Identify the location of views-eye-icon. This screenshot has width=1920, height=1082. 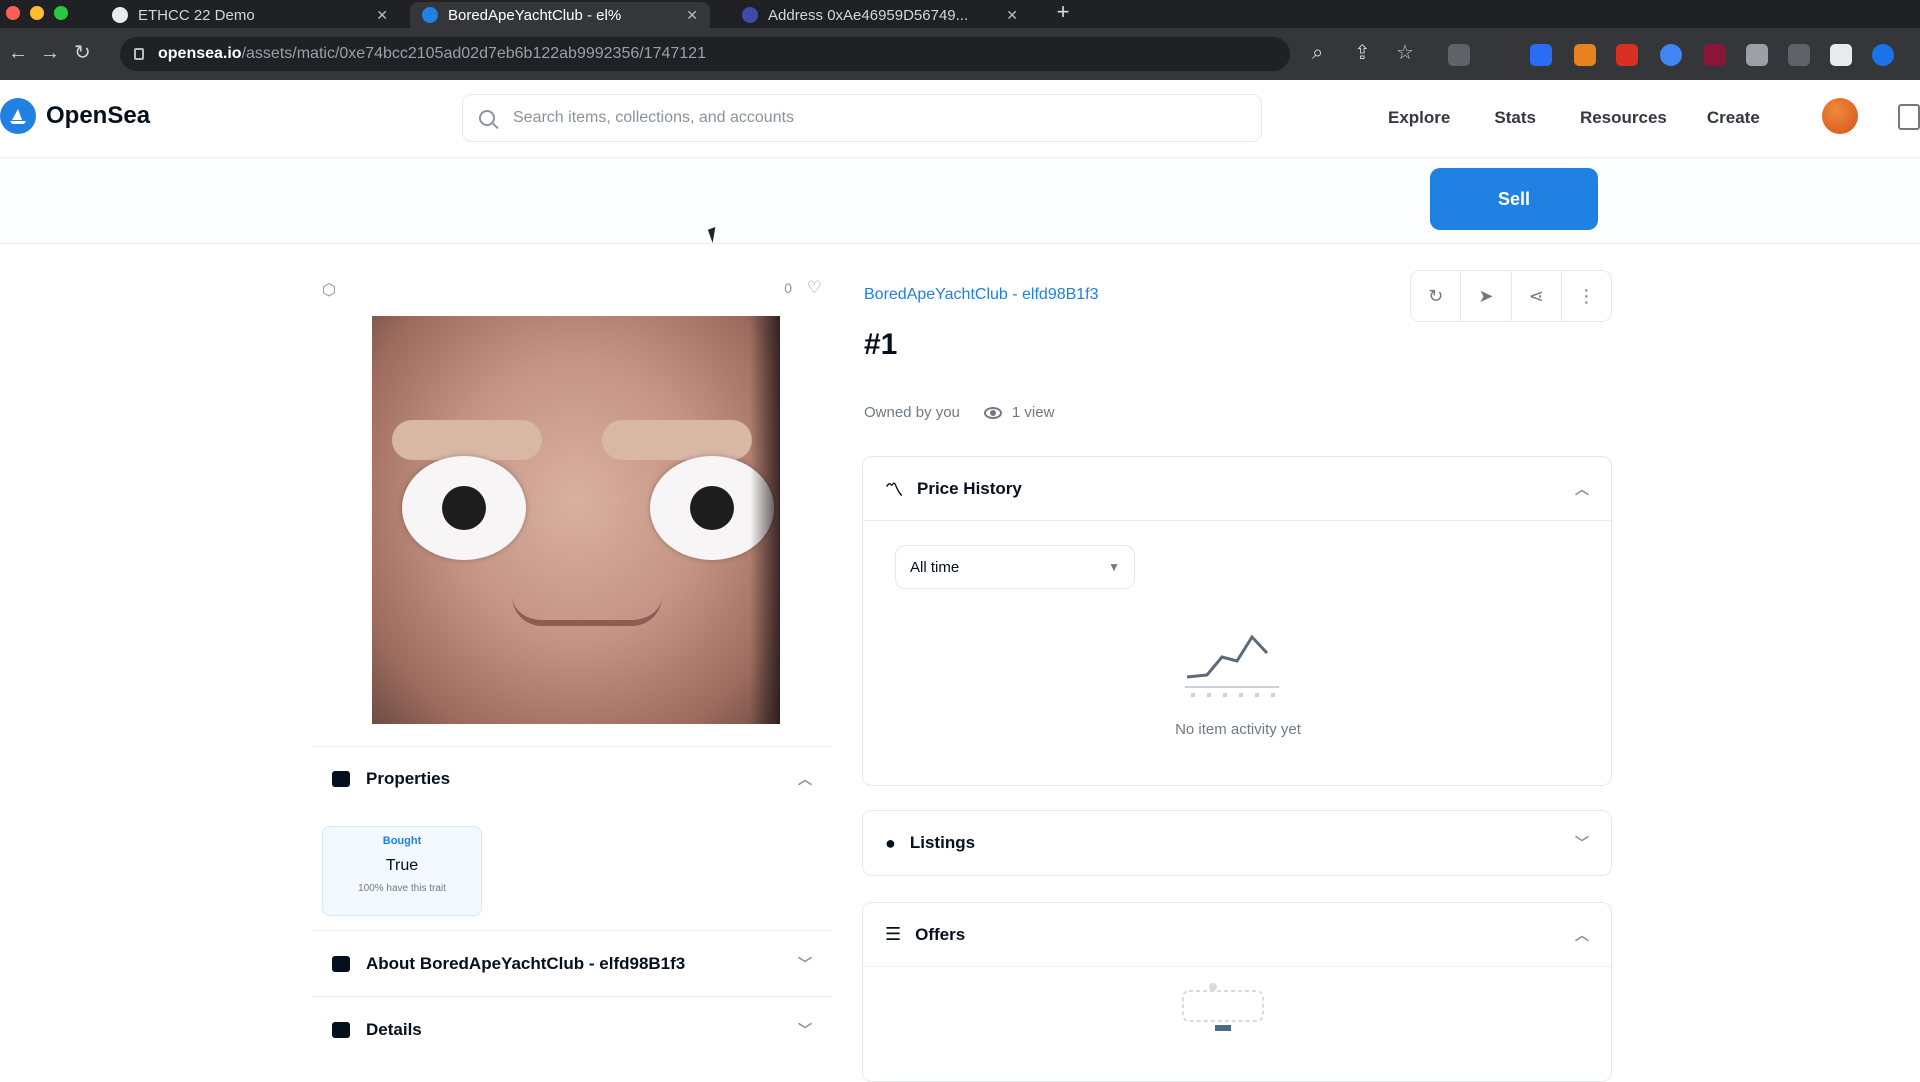
(992, 412).